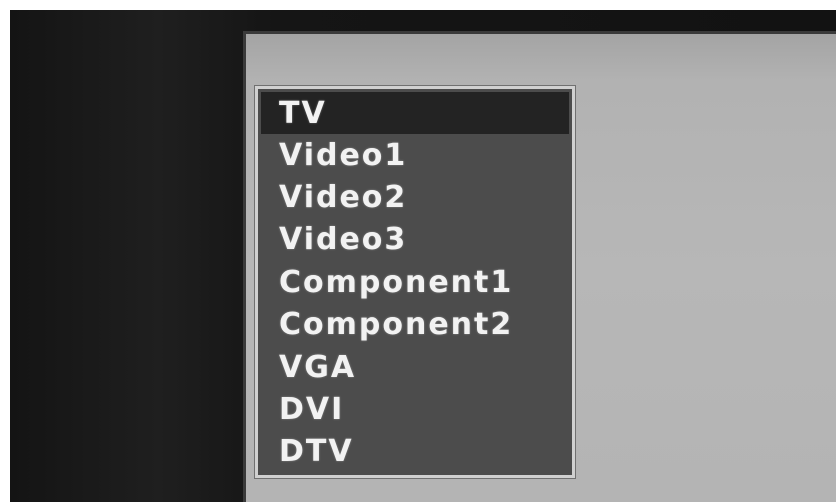  I want to click on source-item-dvi: DVI, so click(415, 409).